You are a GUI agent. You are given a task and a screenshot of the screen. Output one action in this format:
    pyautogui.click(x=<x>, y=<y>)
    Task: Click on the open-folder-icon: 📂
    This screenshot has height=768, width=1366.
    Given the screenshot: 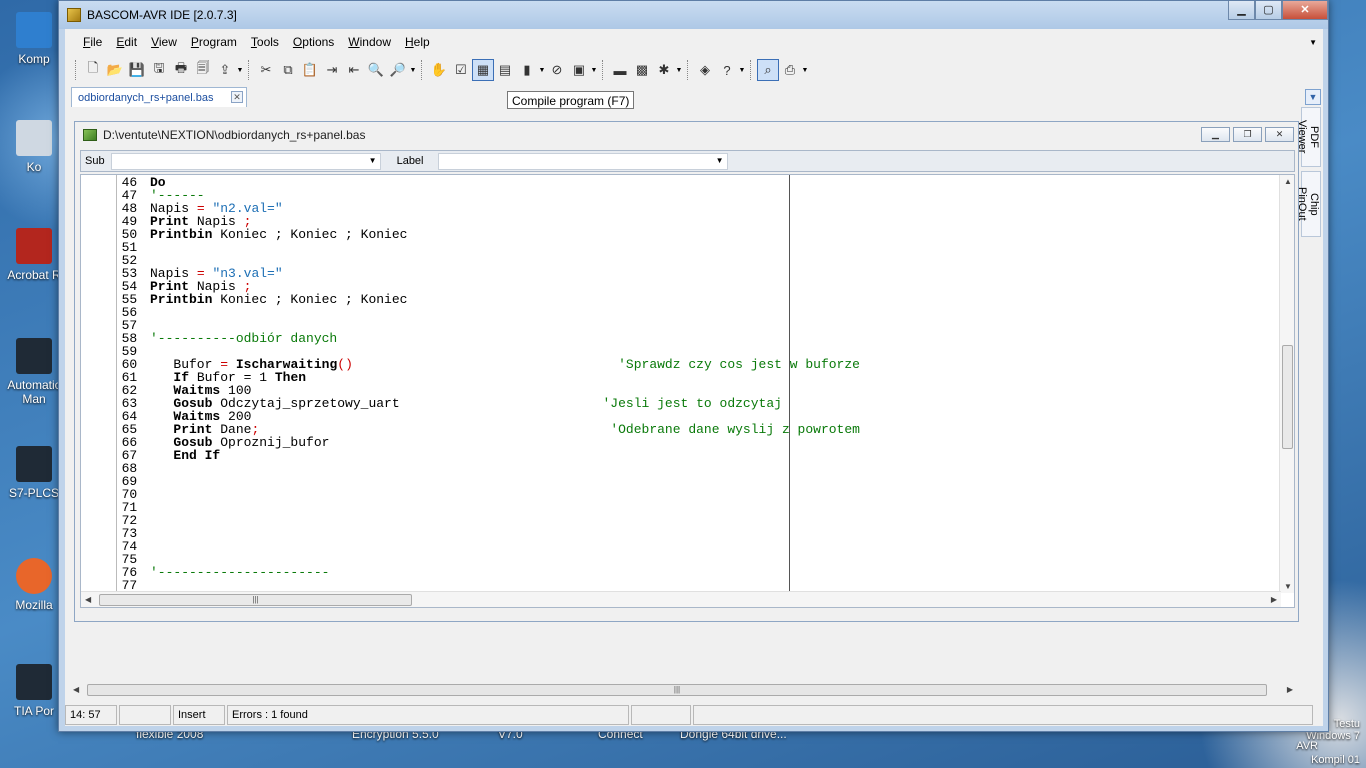 What is the action you would take?
    pyautogui.click(x=115, y=70)
    